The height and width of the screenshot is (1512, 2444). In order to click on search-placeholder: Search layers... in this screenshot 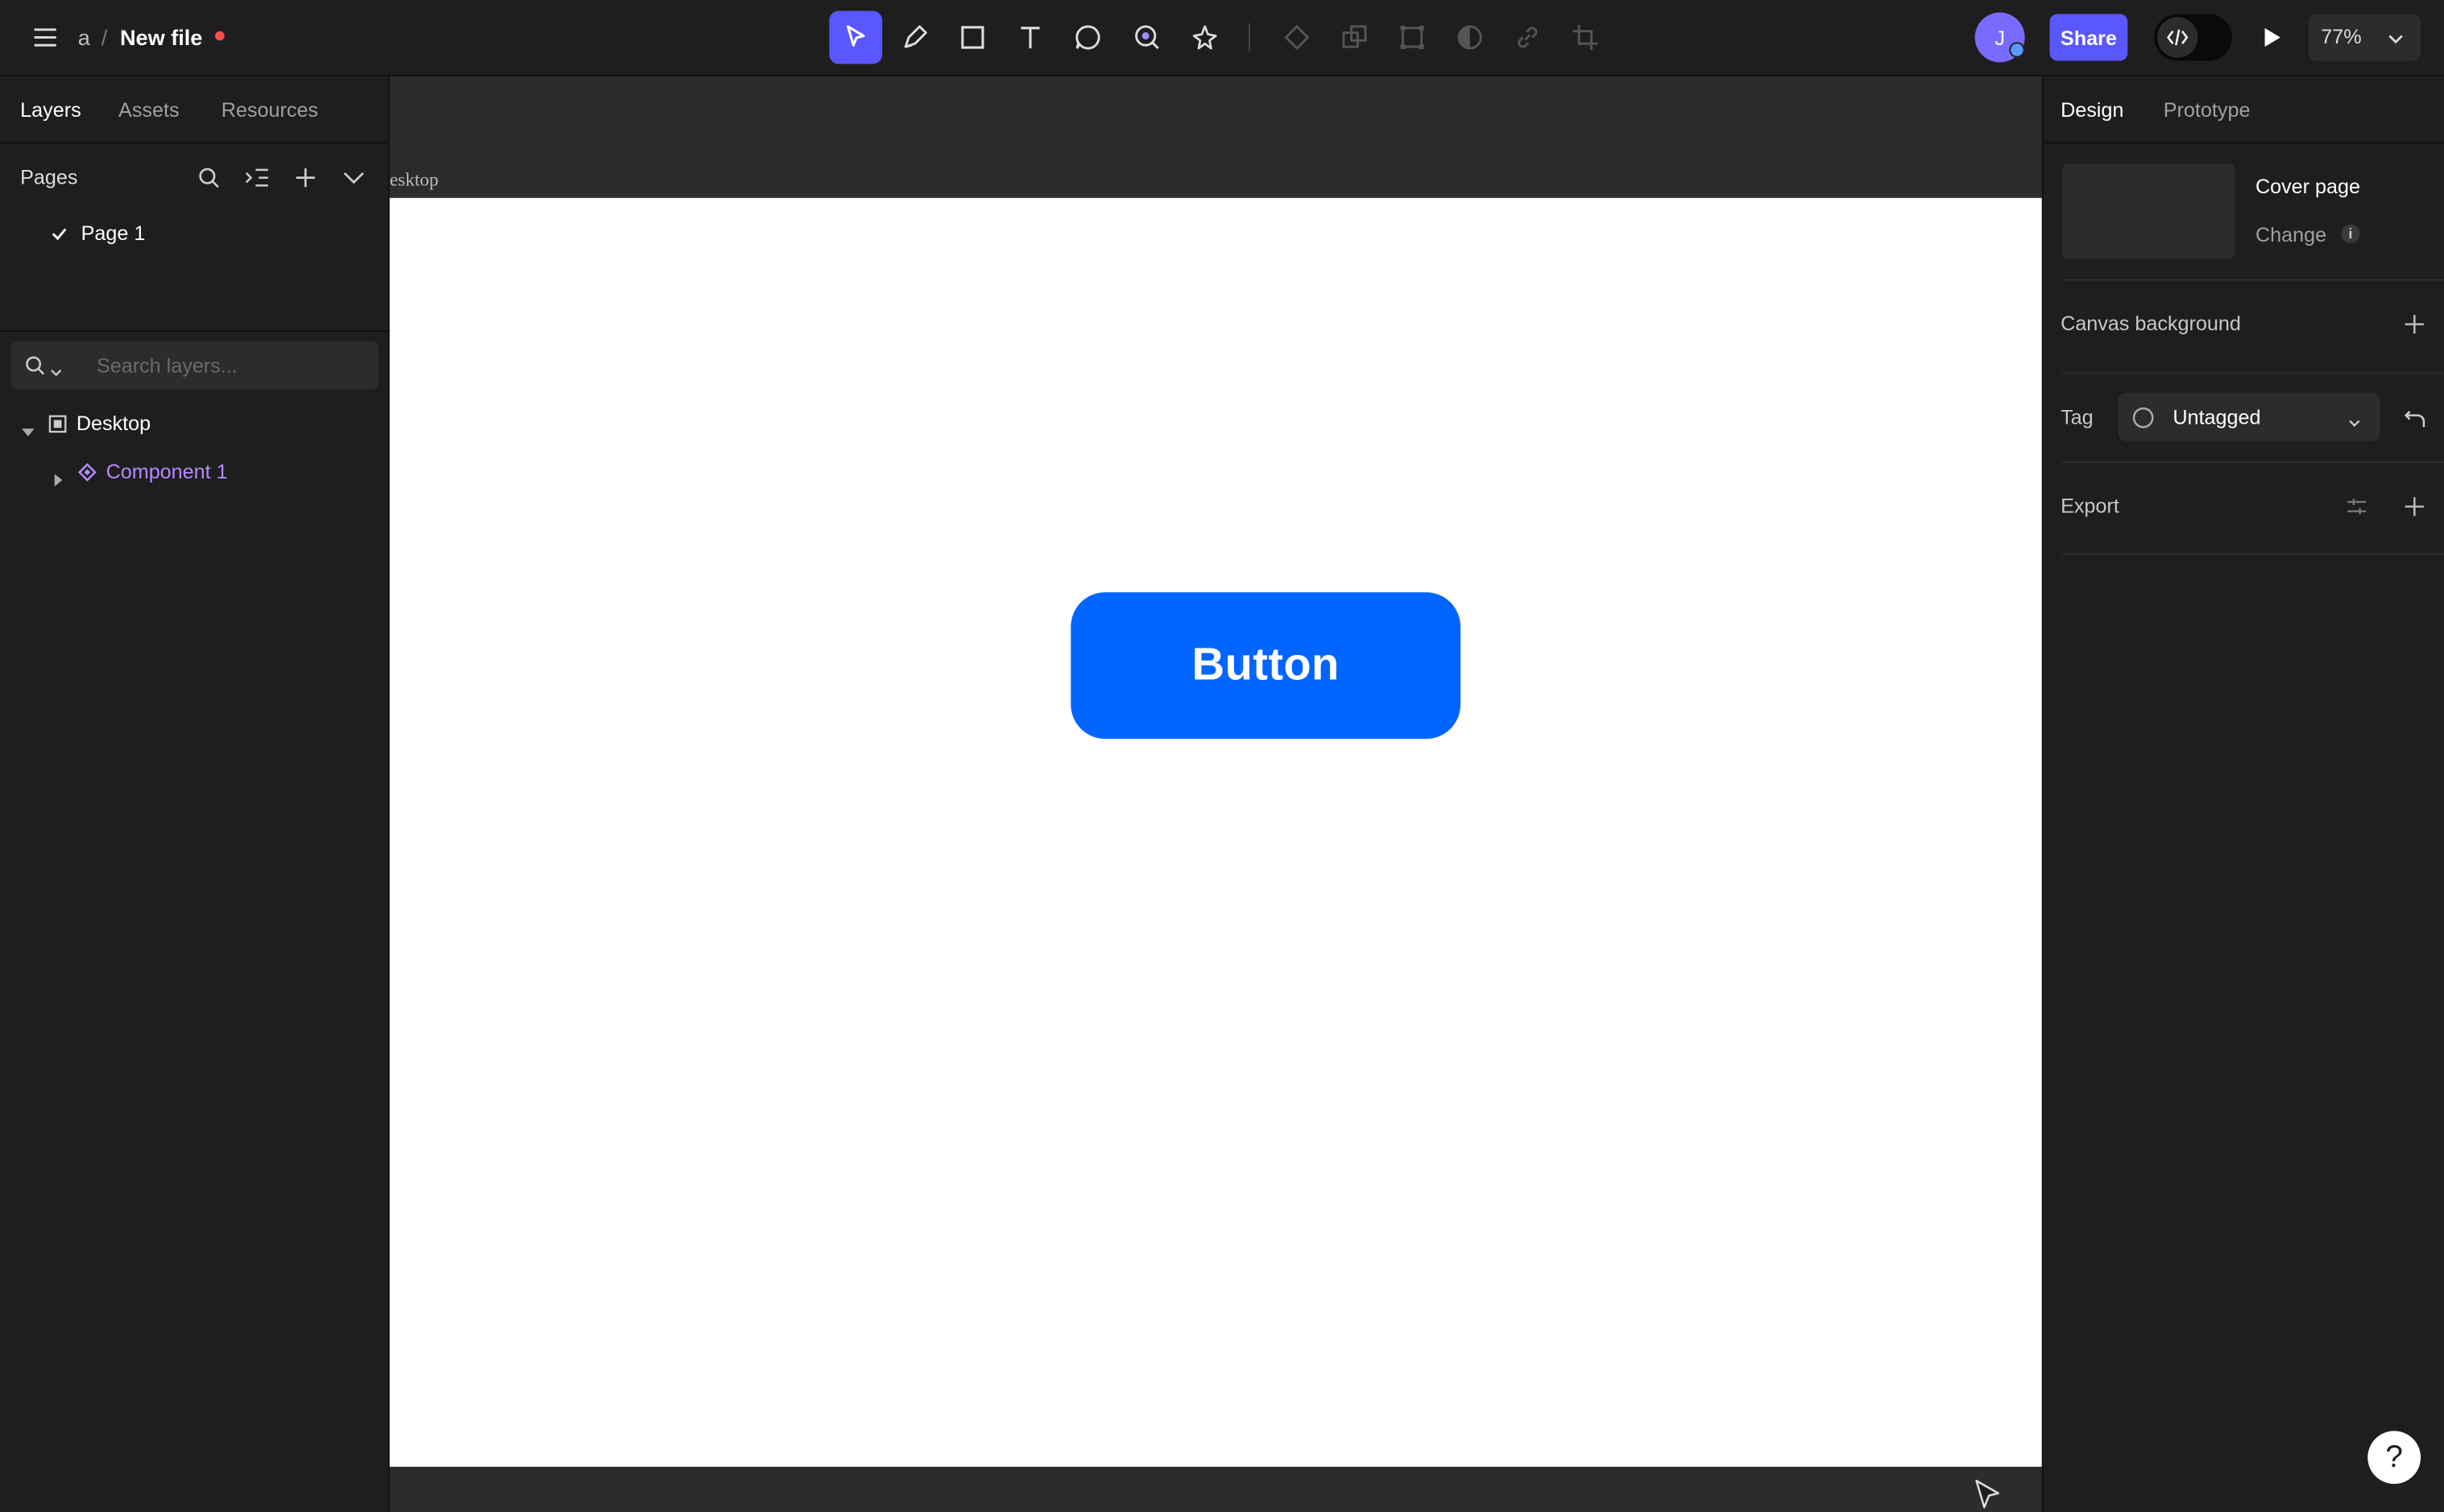, I will do `click(167, 366)`.